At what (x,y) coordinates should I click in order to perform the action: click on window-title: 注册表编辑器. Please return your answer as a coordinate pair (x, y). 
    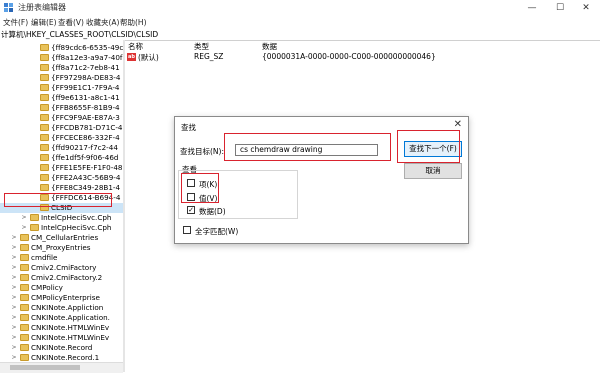
    Looking at the image, I should click on (42, 7).